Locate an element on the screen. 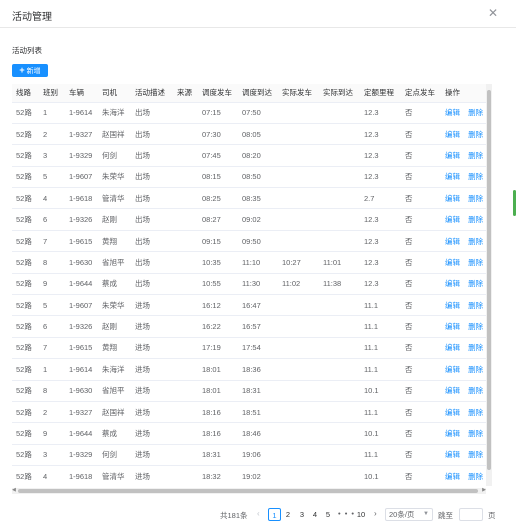 The image size is (516, 525). add-button: + 新增 is located at coordinates (30, 70).